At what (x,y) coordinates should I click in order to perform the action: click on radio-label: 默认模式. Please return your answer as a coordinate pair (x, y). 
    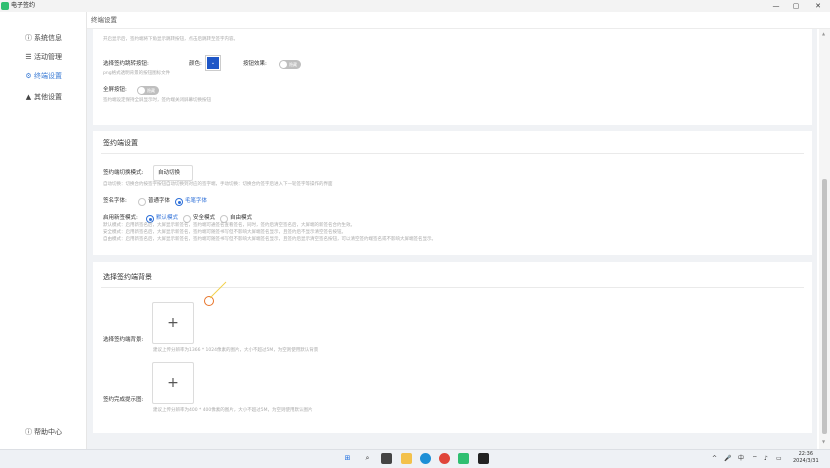
    Looking at the image, I should click on (167, 218).